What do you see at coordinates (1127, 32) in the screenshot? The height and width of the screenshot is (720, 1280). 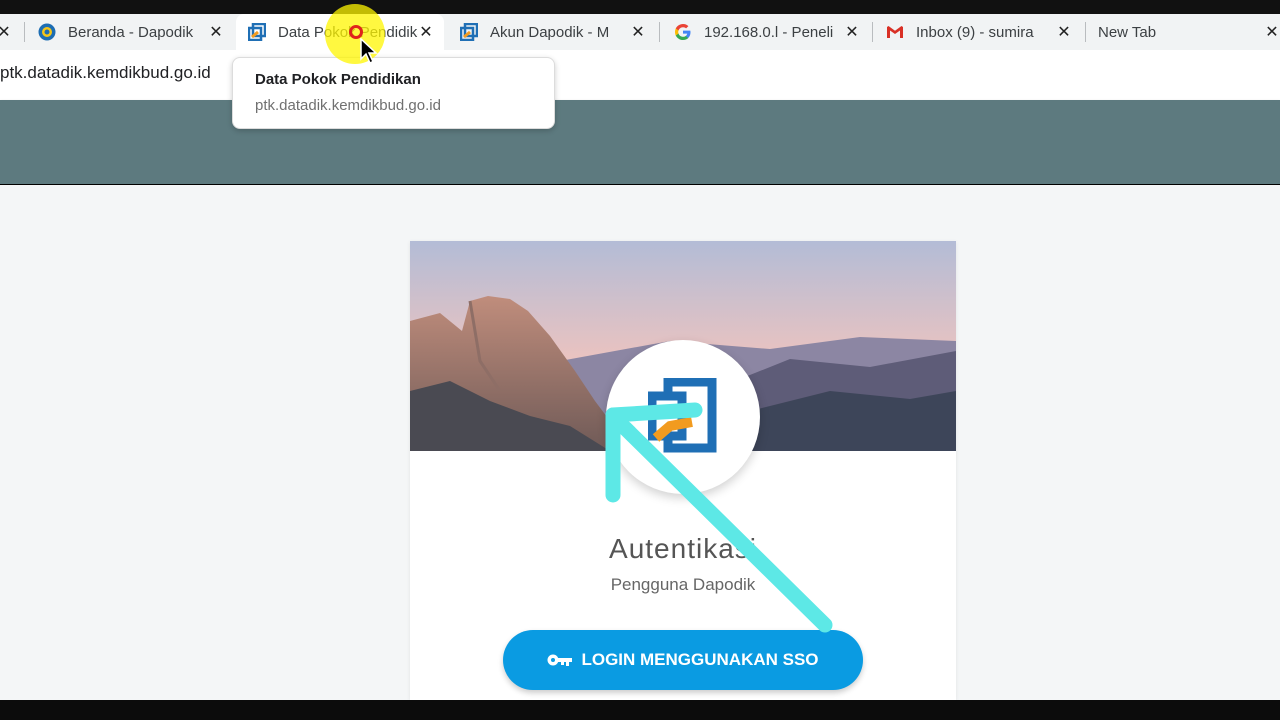 I see `tab-title: New Tab` at bounding box center [1127, 32].